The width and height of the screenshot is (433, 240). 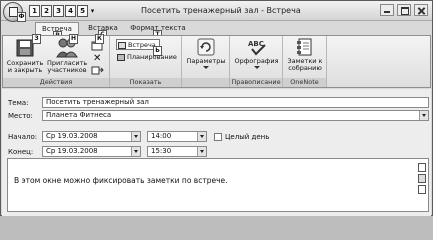 What do you see at coordinates (121, 57) in the screenshot?
I see `scheduling-icon` at bounding box center [121, 57].